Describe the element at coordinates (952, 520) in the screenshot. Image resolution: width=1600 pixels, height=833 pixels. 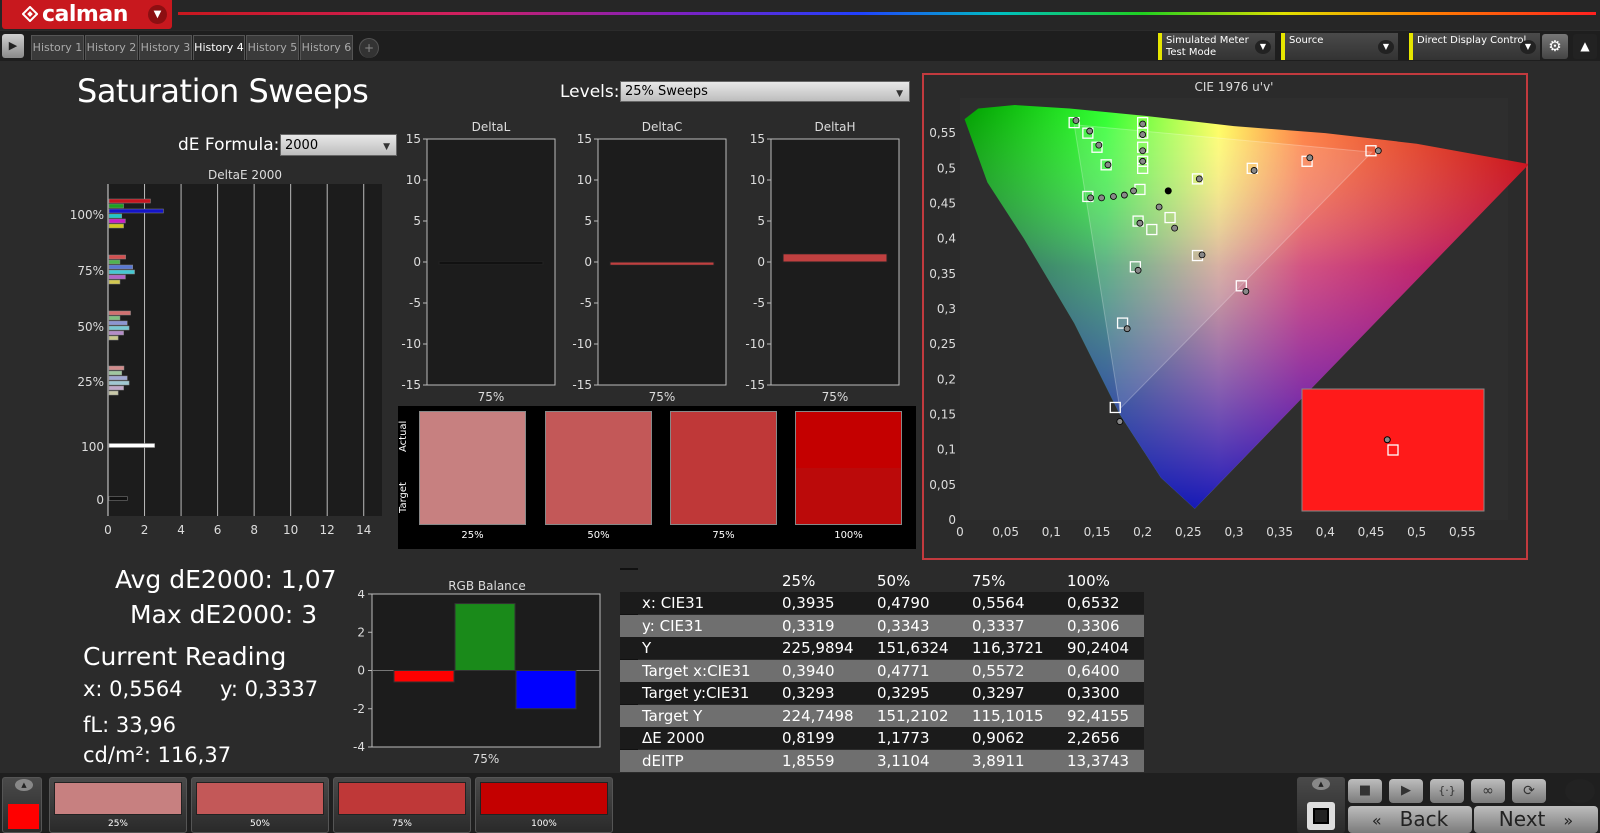
I see `cie-y-tick: 0` at that location.